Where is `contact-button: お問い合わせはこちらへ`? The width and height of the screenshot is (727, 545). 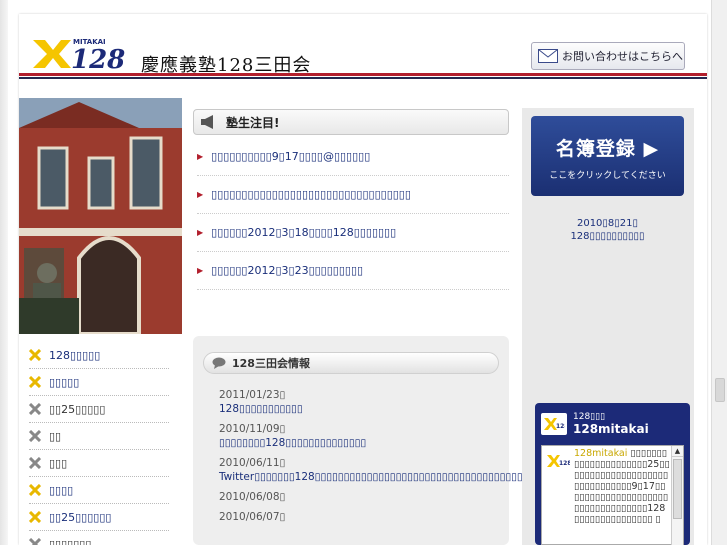
contact-button: お問い合わせはこちらへ is located at coordinates (608, 56).